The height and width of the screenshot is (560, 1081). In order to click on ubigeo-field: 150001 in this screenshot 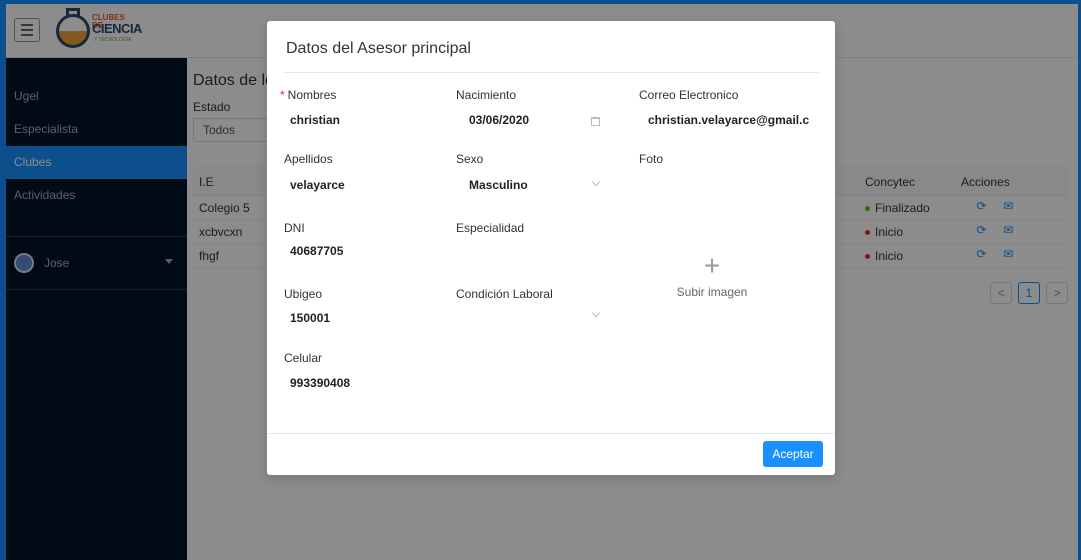, I will do `click(310, 318)`.